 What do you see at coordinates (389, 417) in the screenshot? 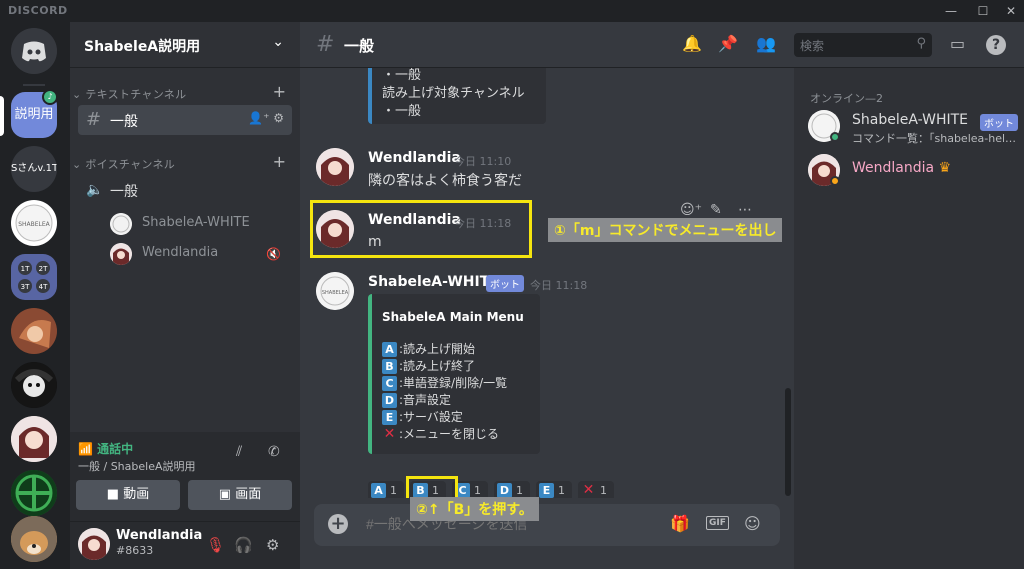
I see `key-e-icon: E` at bounding box center [389, 417].